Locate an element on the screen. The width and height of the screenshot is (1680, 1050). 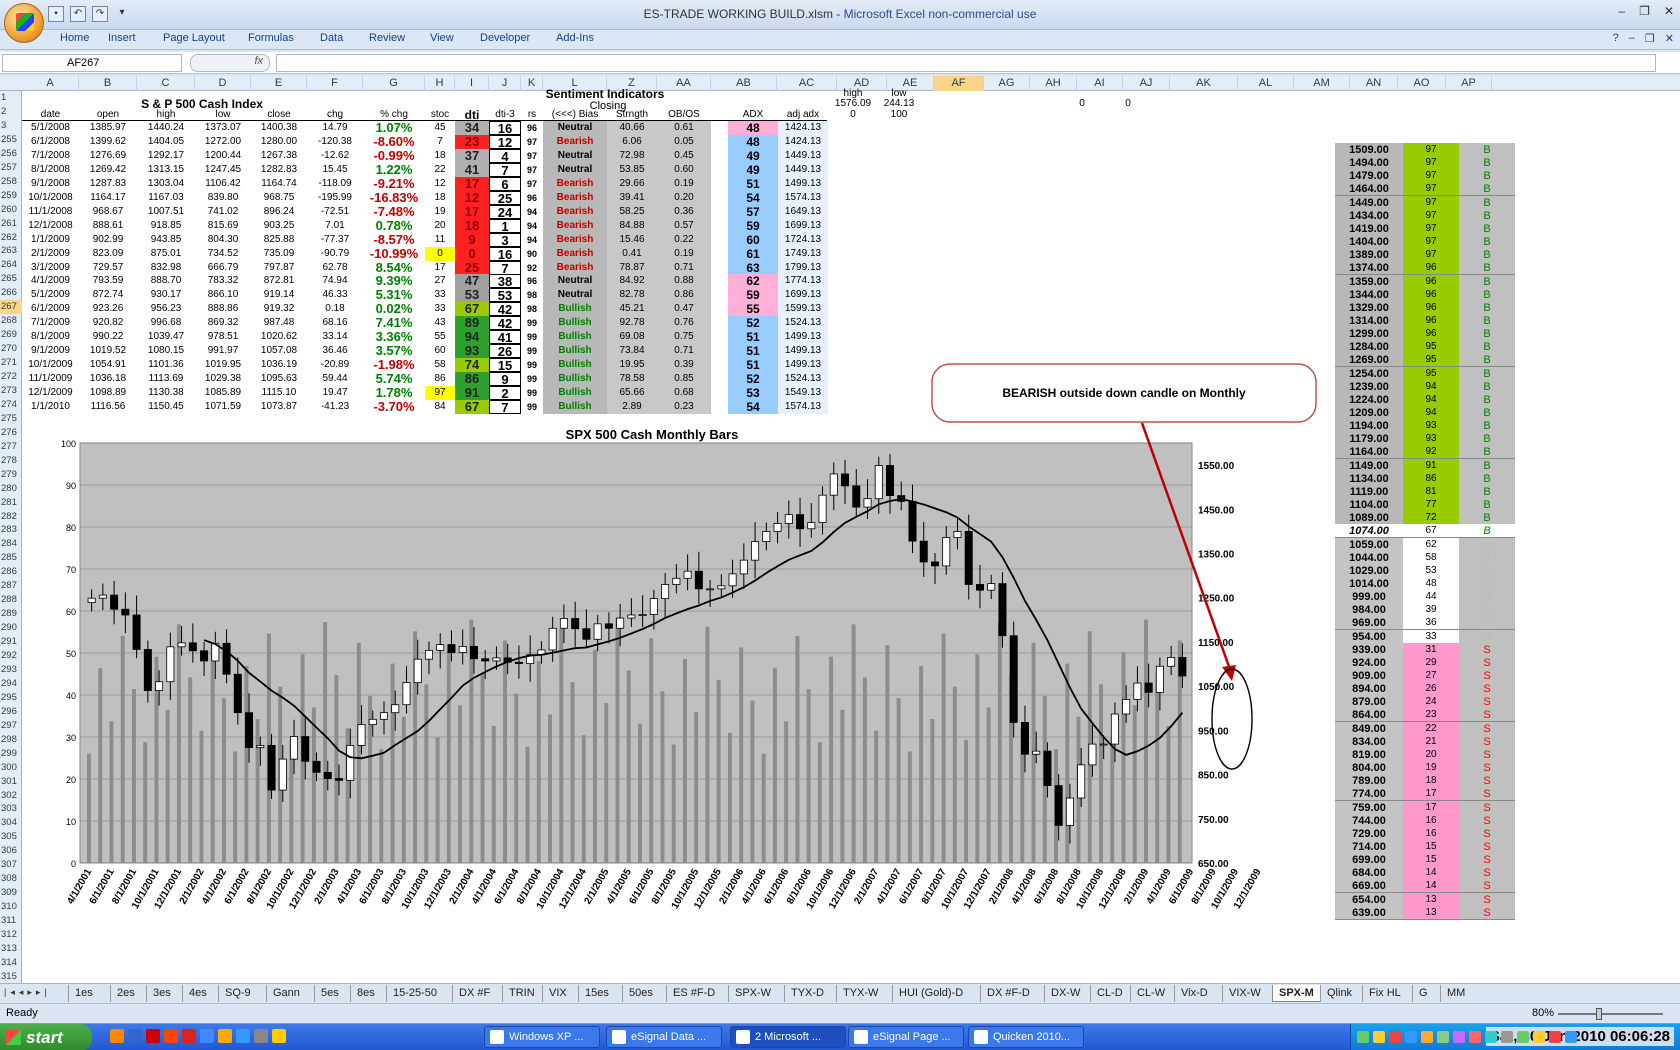
sheet-nav-arrows: |◂◂▸▸| is located at coordinates (27, 992).